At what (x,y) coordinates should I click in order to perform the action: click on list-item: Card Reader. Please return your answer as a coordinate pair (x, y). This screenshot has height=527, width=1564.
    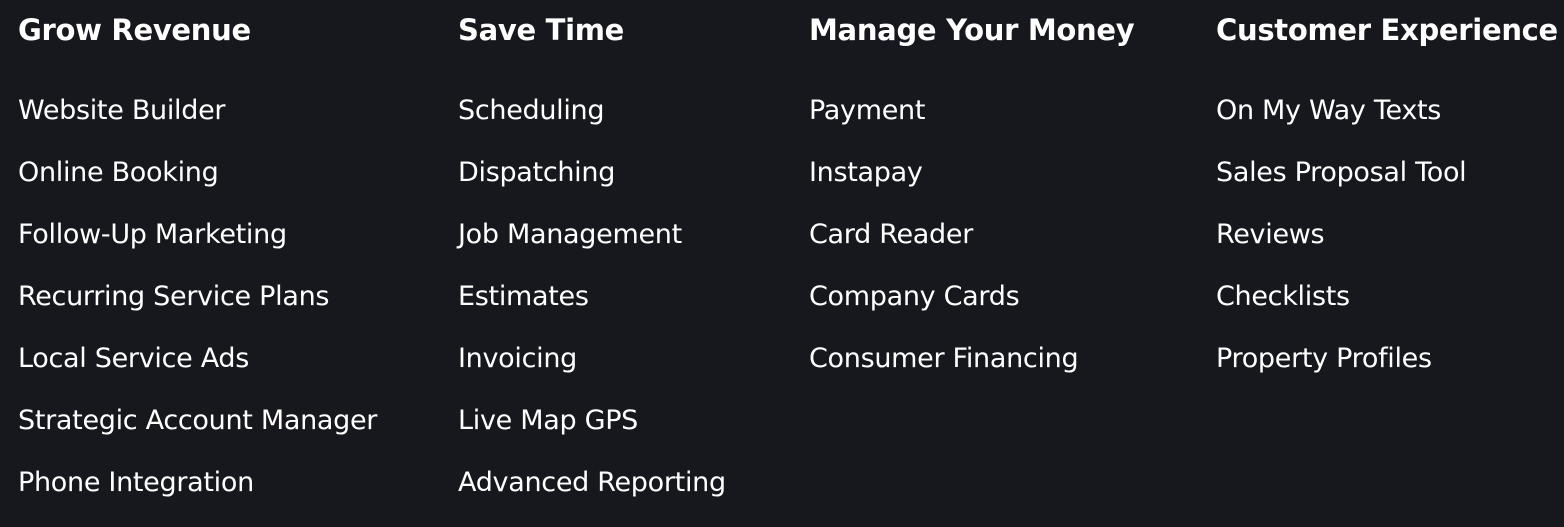
    Looking at the image, I should click on (943, 248).